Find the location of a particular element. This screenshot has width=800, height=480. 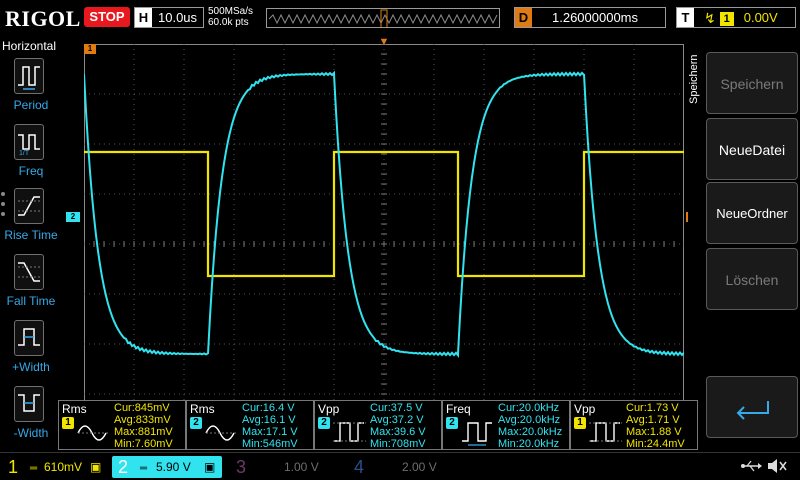

ch1-offset-marker: 1 is located at coordinates (90, 49).